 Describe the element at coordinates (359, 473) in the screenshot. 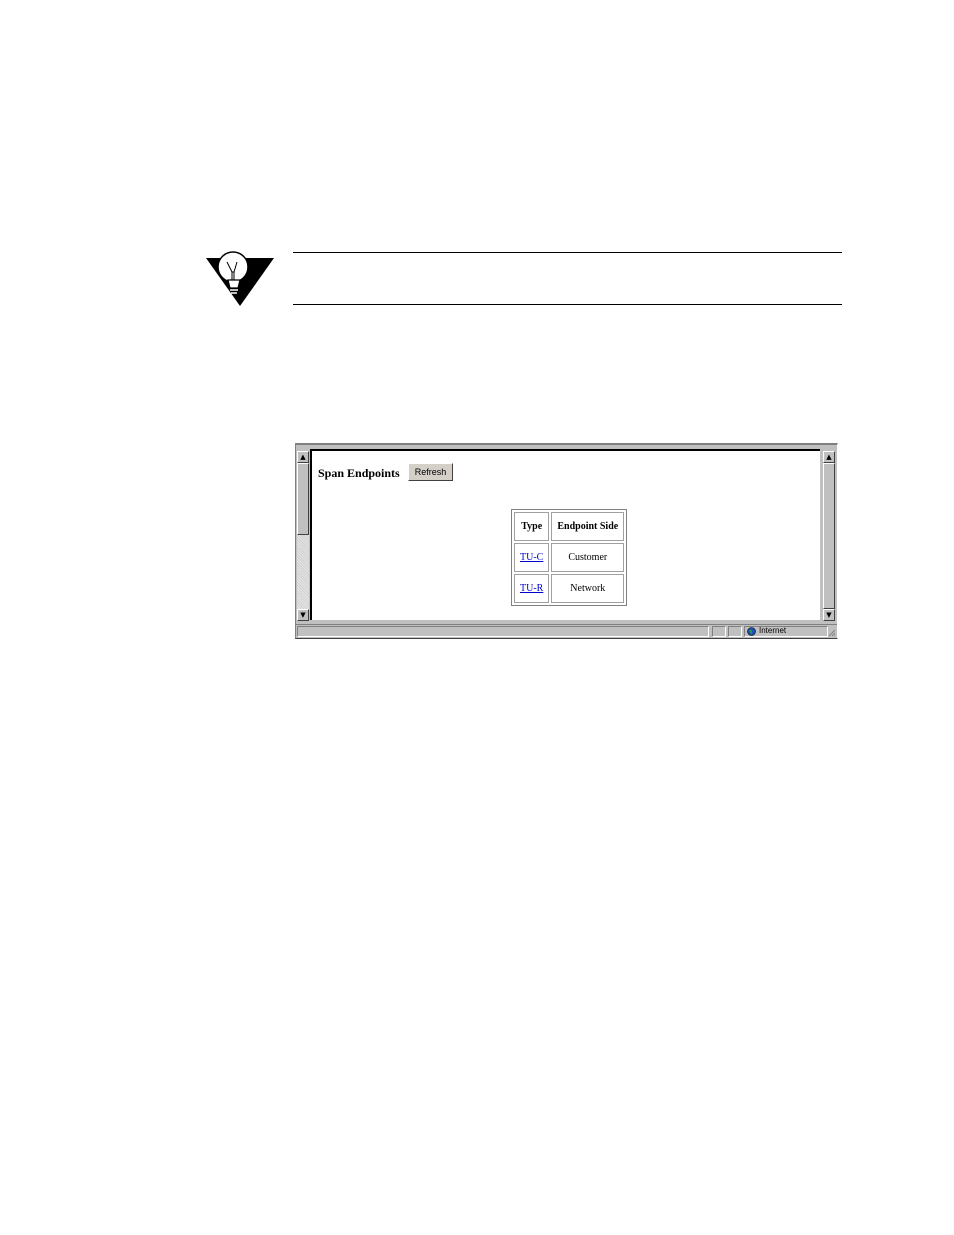

I see `page-title: Span Endpoints` at that location.